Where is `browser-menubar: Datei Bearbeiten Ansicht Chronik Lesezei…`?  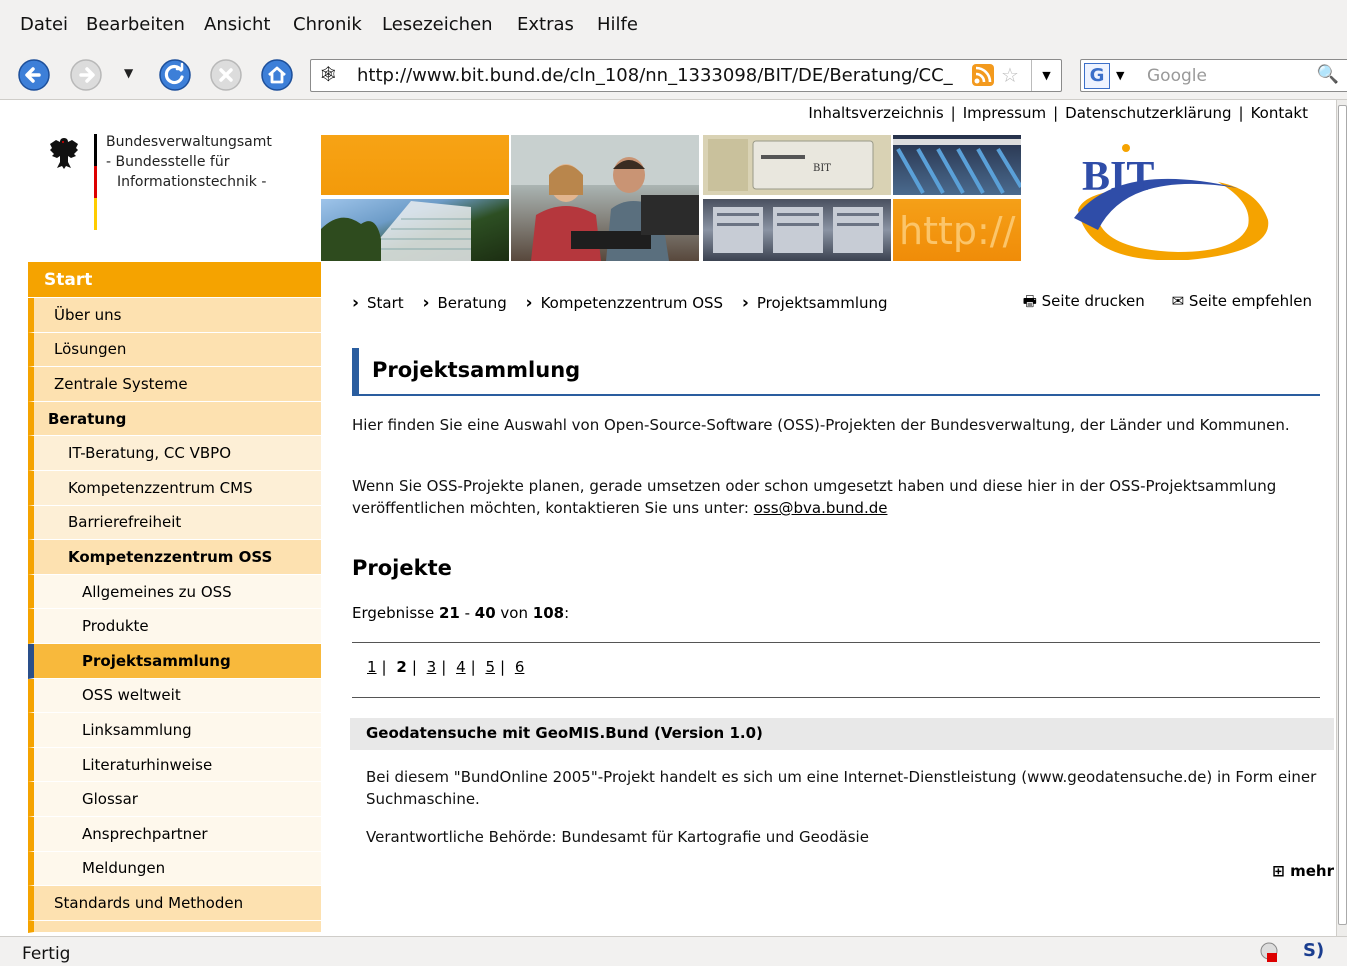 browser-menubar: Datei Bearbeiten Ansicht Chronik Lesezei… is located at coordinates (673, 25).